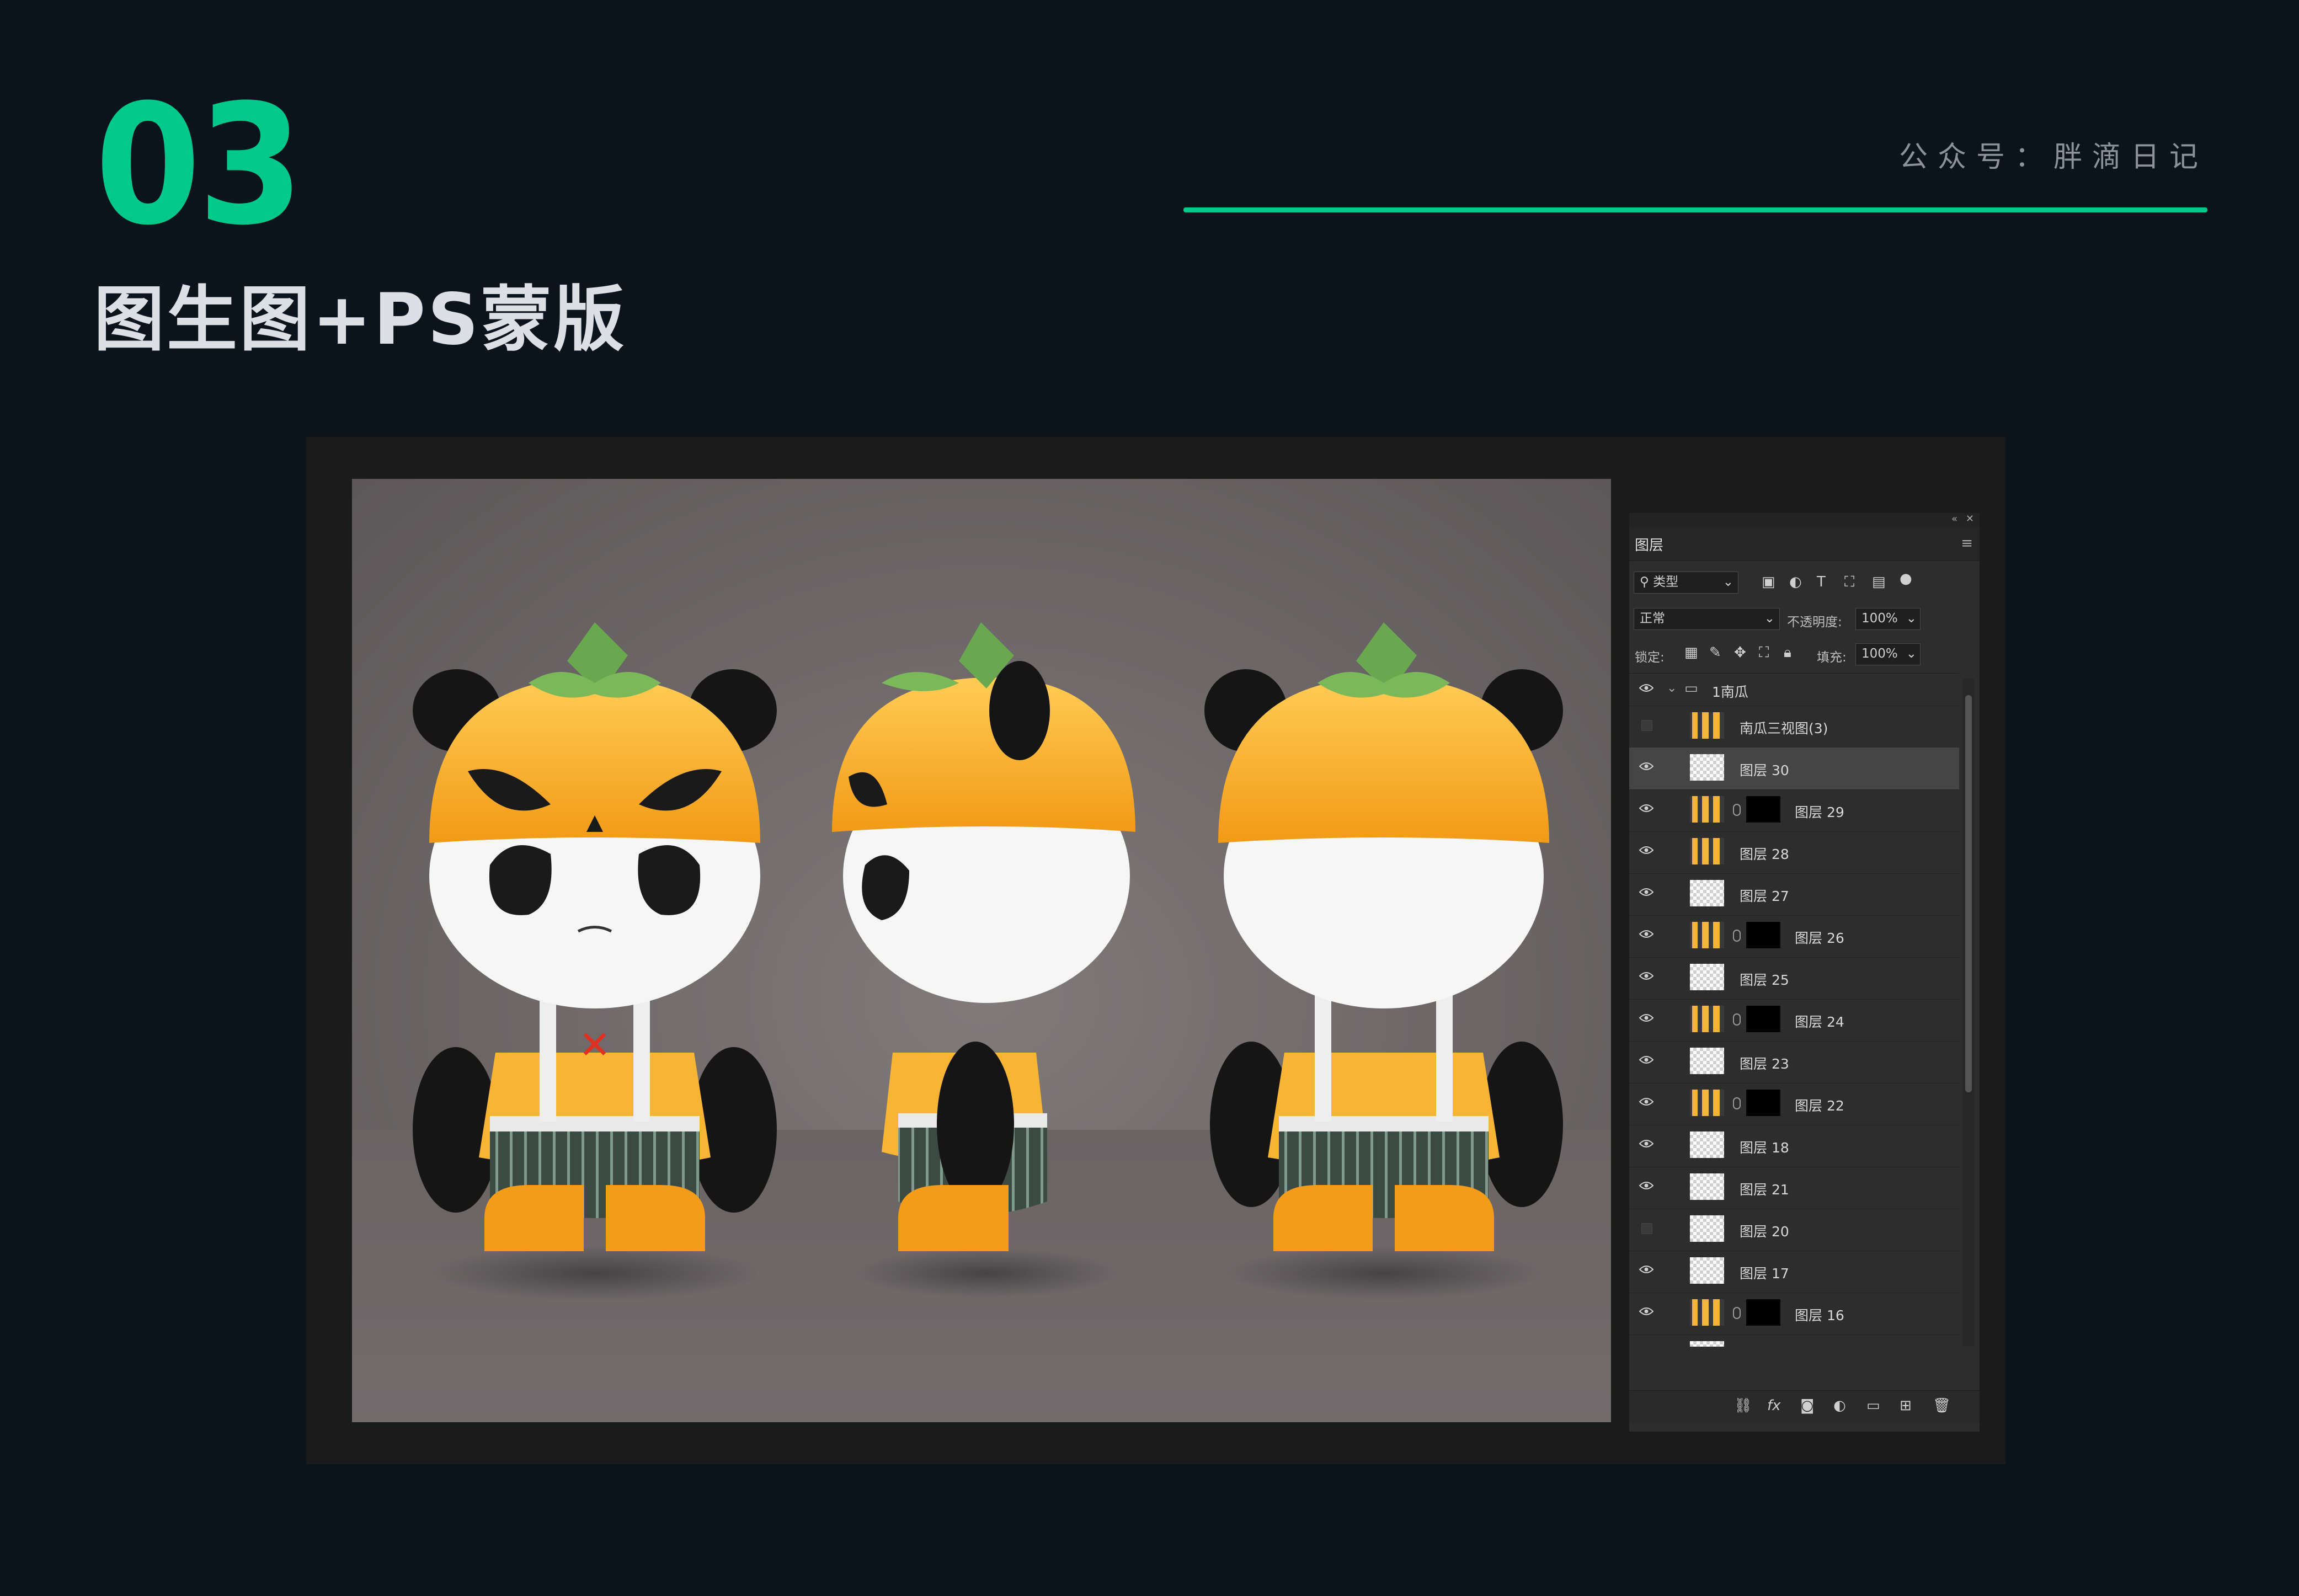 The width and height of the screenshot is (2299, 1596). What do you see at coordinates (1794, 727) in the screenshot?
I see `layer-row: 南瓜三视图(3)` at bounding box center [1794, 727].